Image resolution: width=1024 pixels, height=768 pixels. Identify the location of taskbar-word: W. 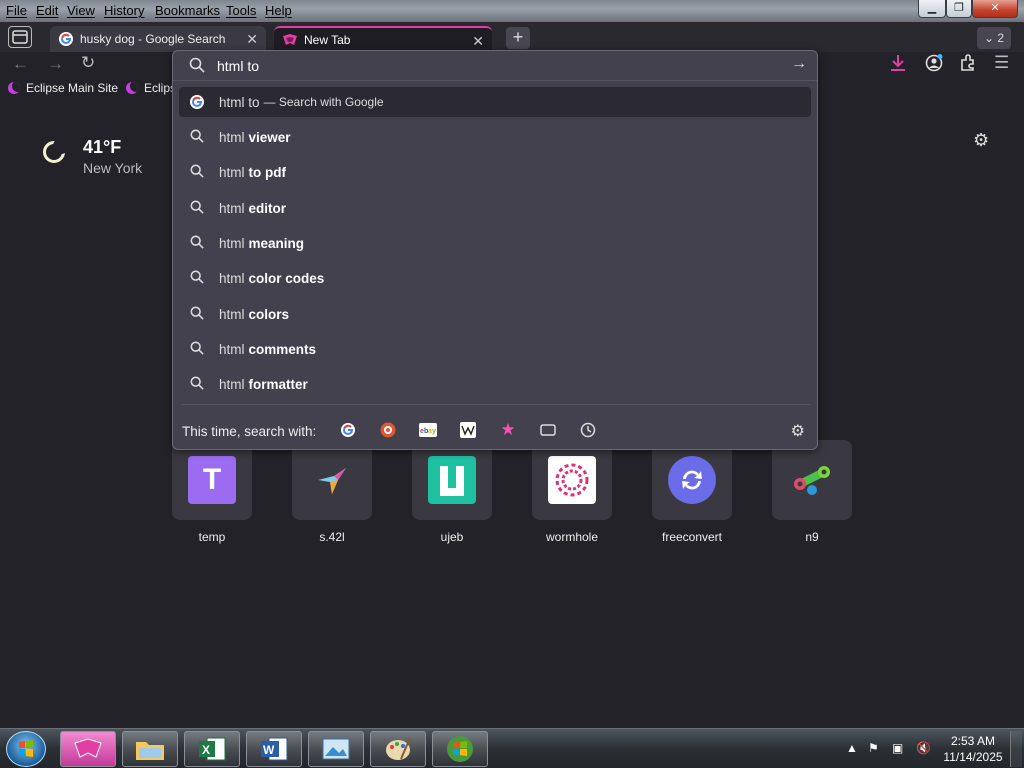
(274, 749).